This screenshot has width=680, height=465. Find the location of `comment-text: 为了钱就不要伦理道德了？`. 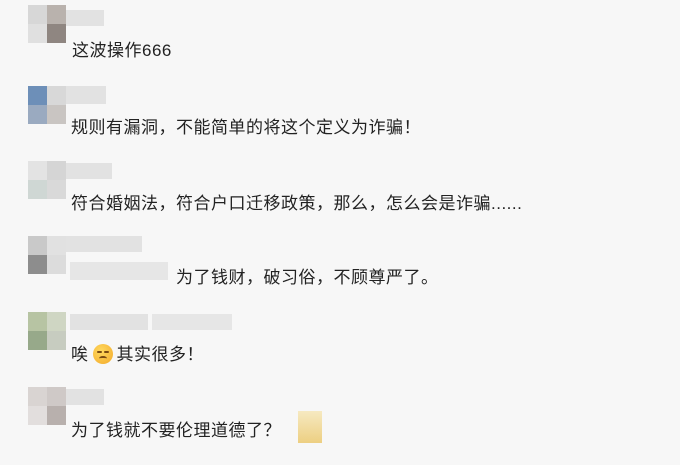

comment-text: 为了钱就不要伦理道德了？ is located at coordinates (176, 430).